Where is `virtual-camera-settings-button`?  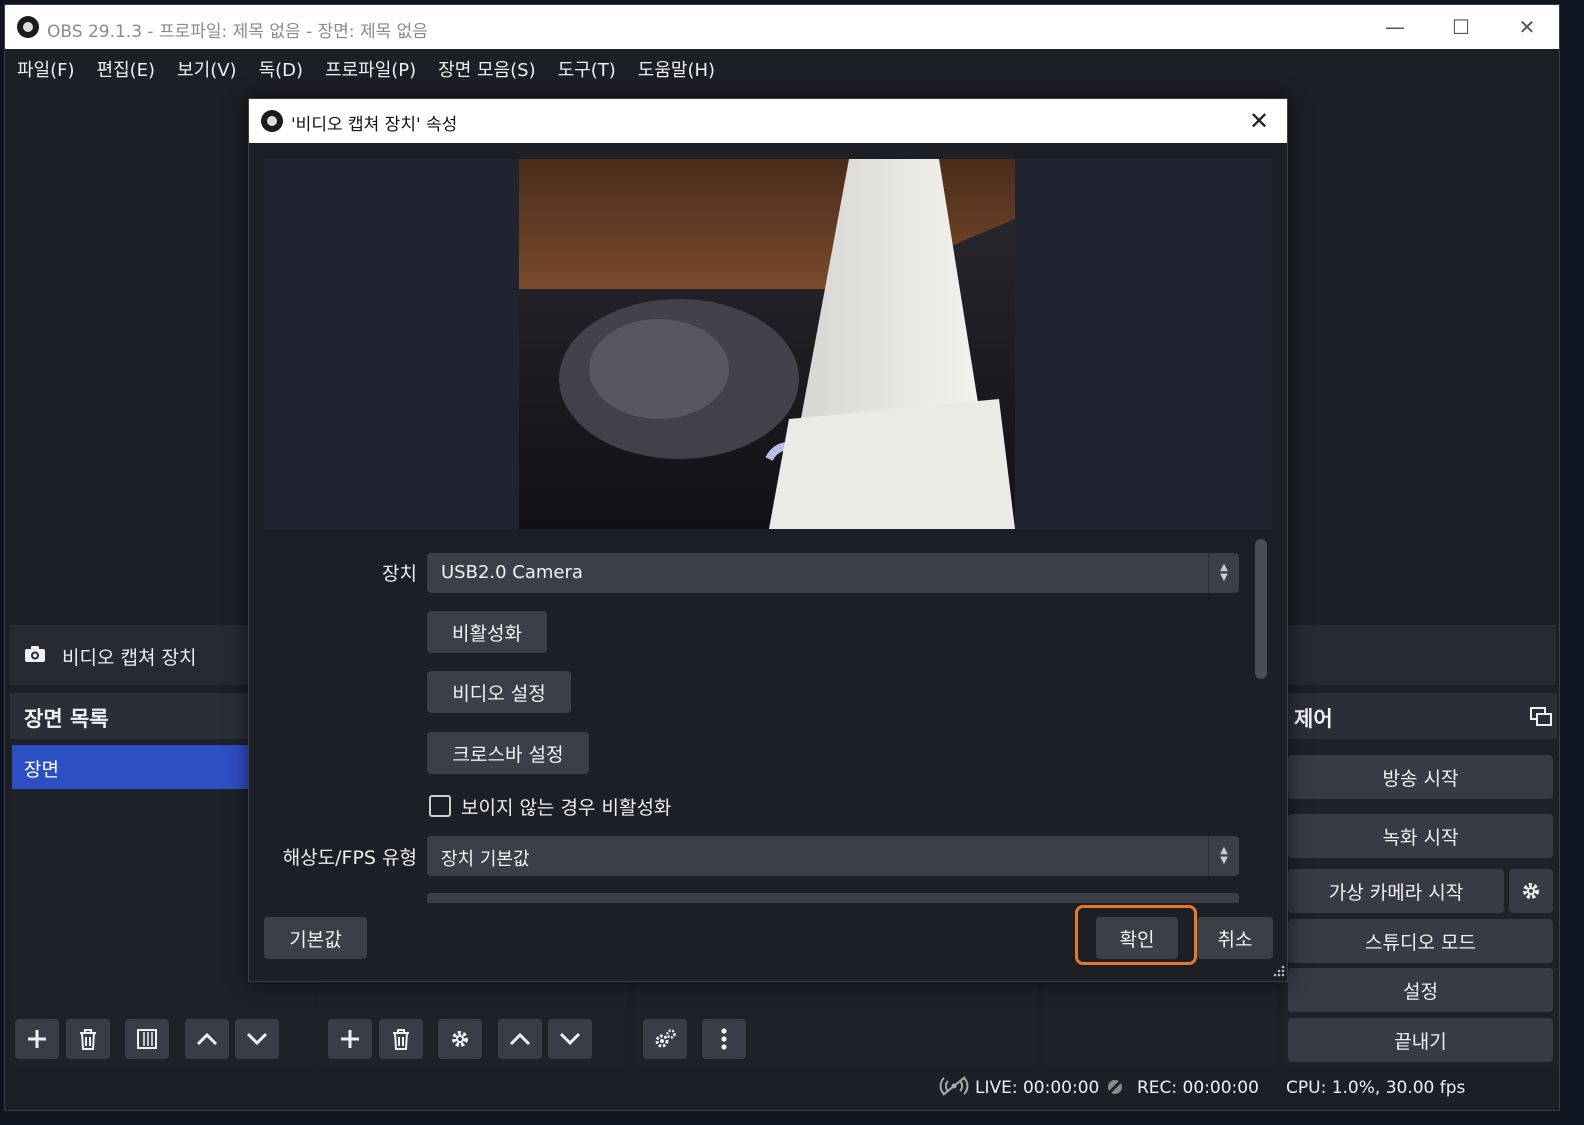 virtual-camera-settings-button is located at coordinates (1531, 891).